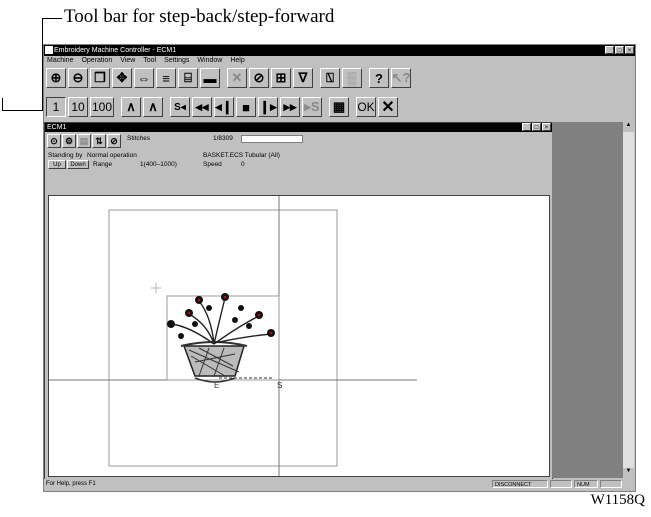  What do you see at coordinates (144, 78) in the screenshot?
I see `move-icon: ⇔` at bounding box center [144, 78].